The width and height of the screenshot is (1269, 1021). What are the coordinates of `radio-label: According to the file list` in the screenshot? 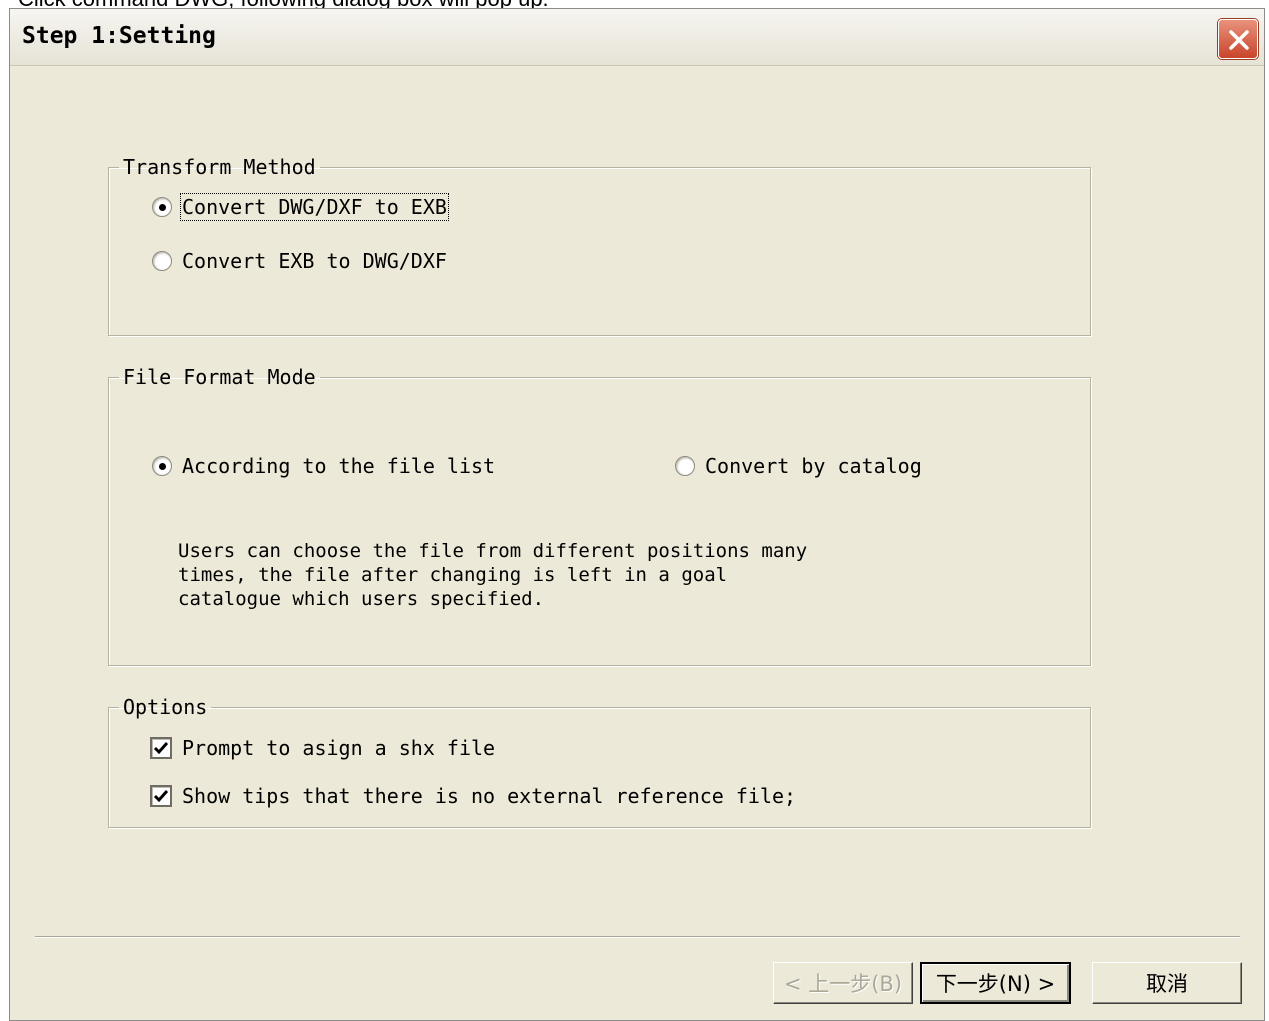 It's located at (339, 466).